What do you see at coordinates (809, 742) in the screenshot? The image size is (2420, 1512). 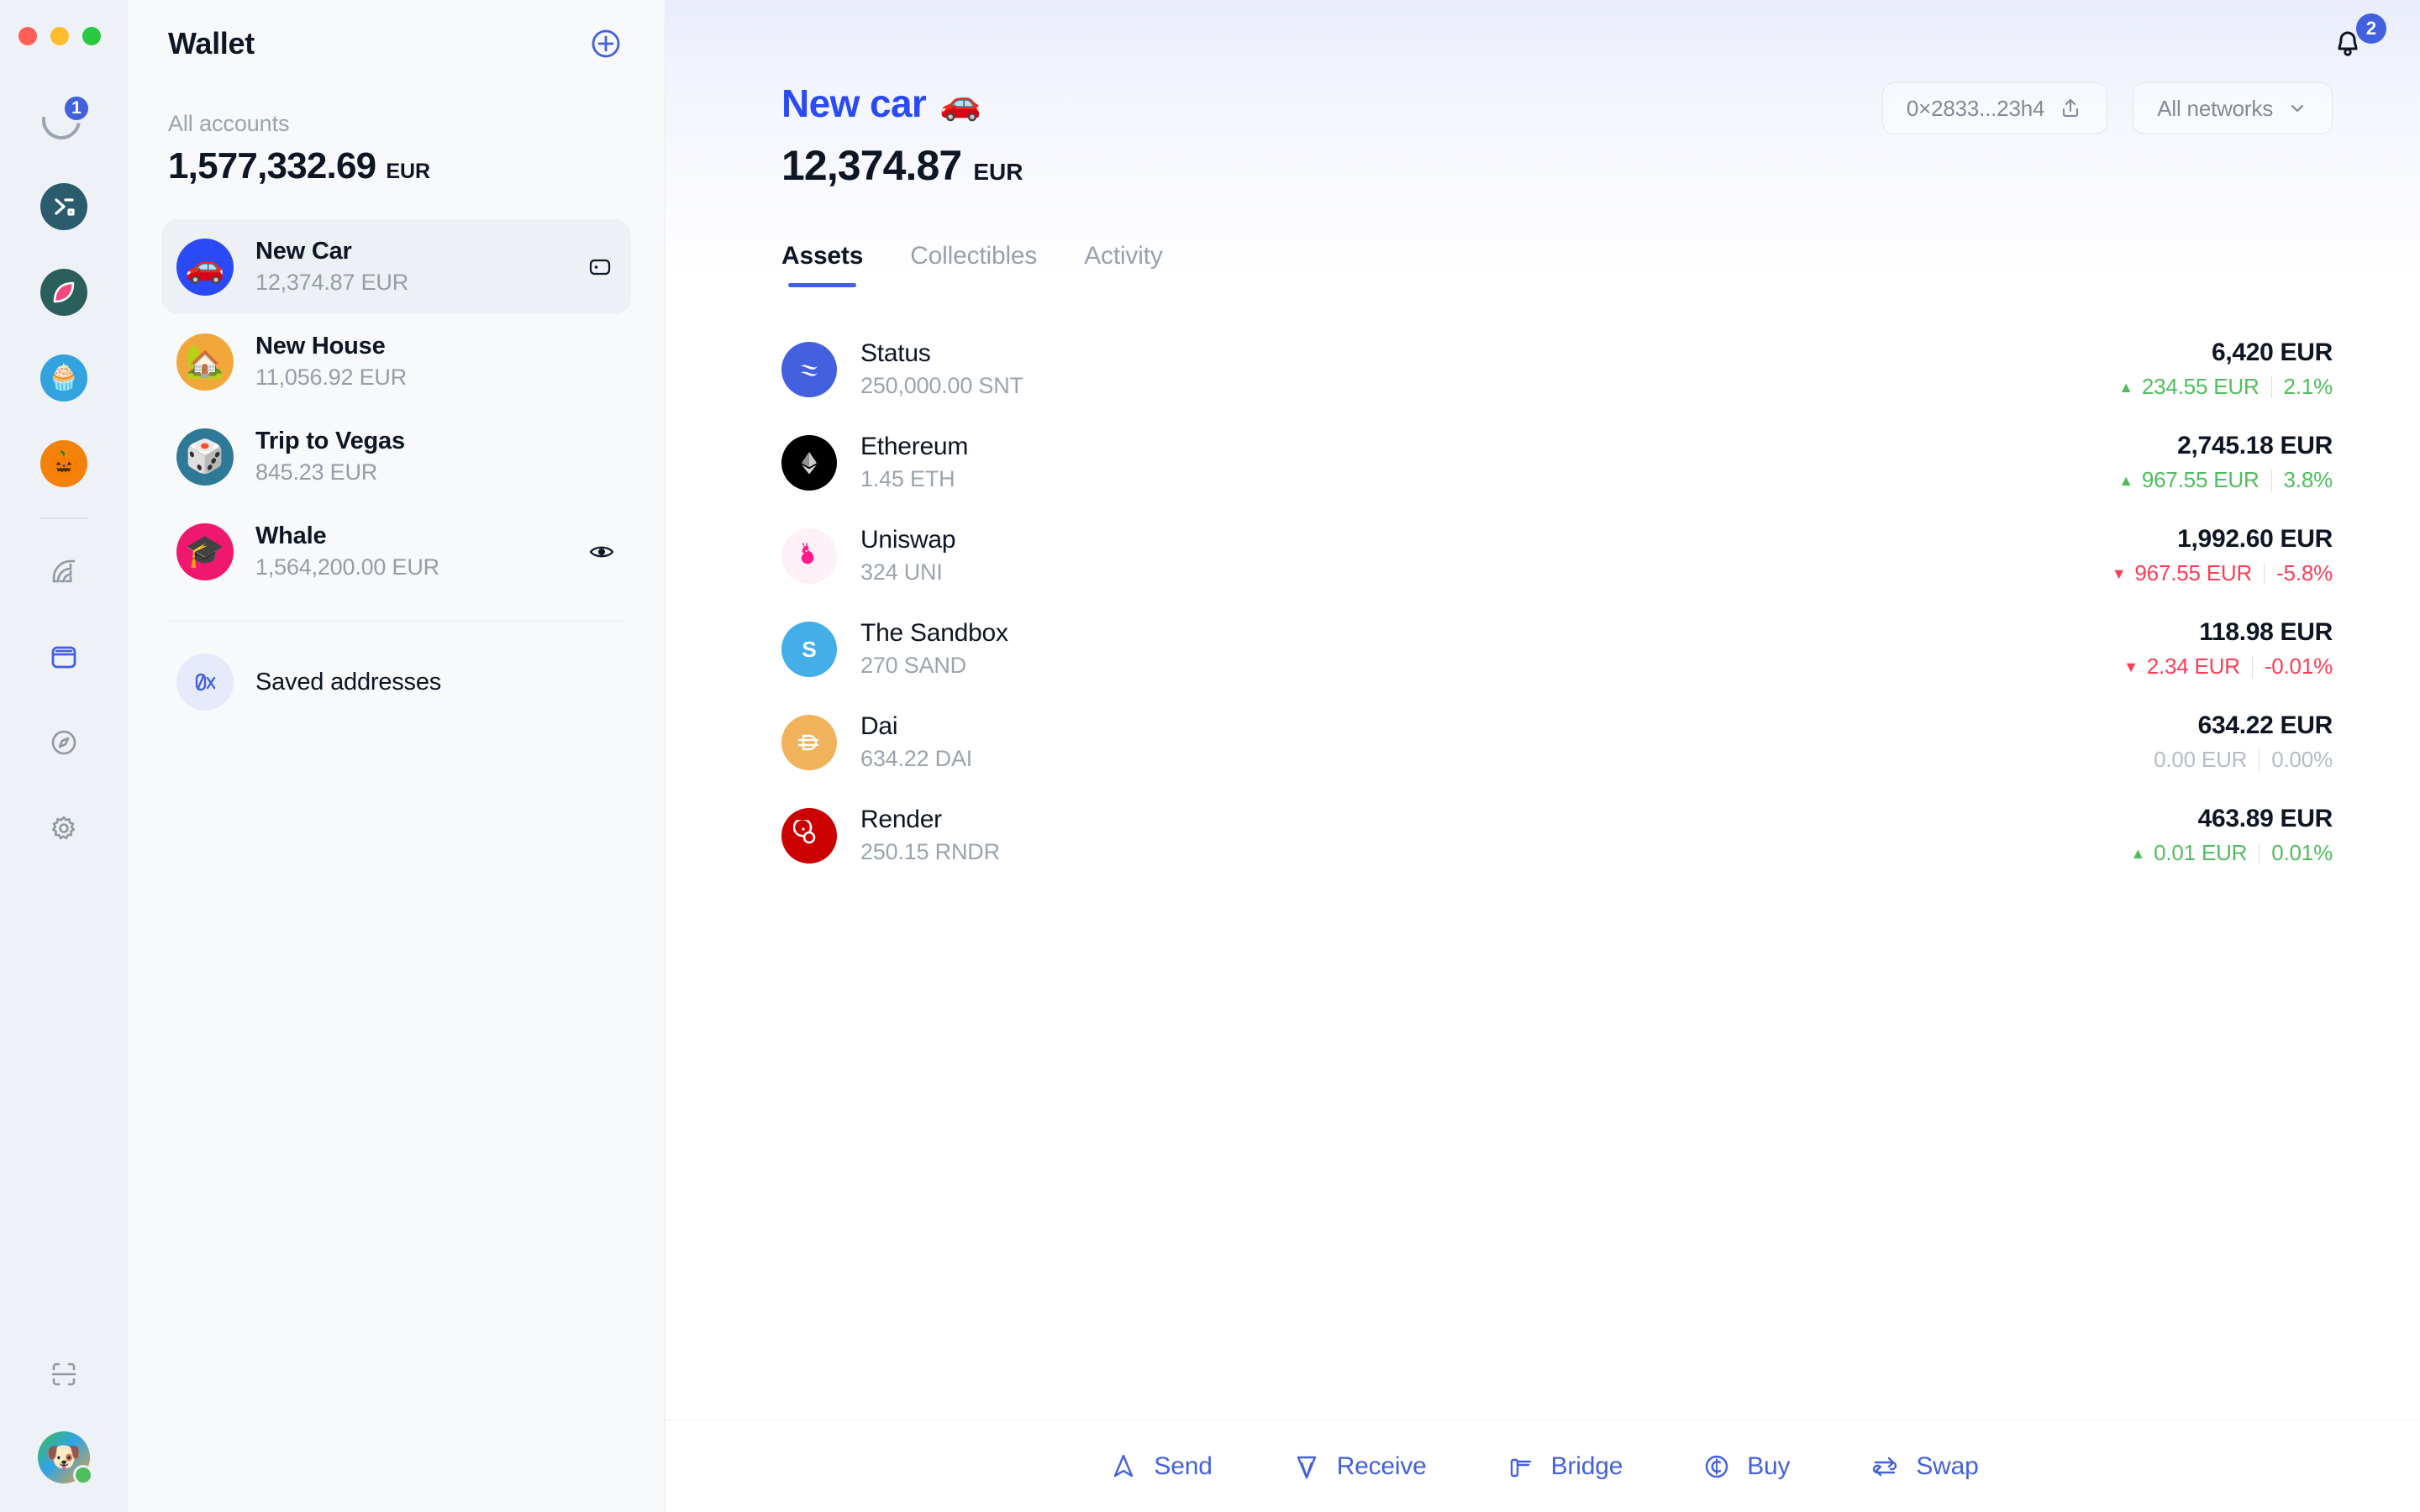 I see `dai-token-icon` at bounding box center [809, 742].